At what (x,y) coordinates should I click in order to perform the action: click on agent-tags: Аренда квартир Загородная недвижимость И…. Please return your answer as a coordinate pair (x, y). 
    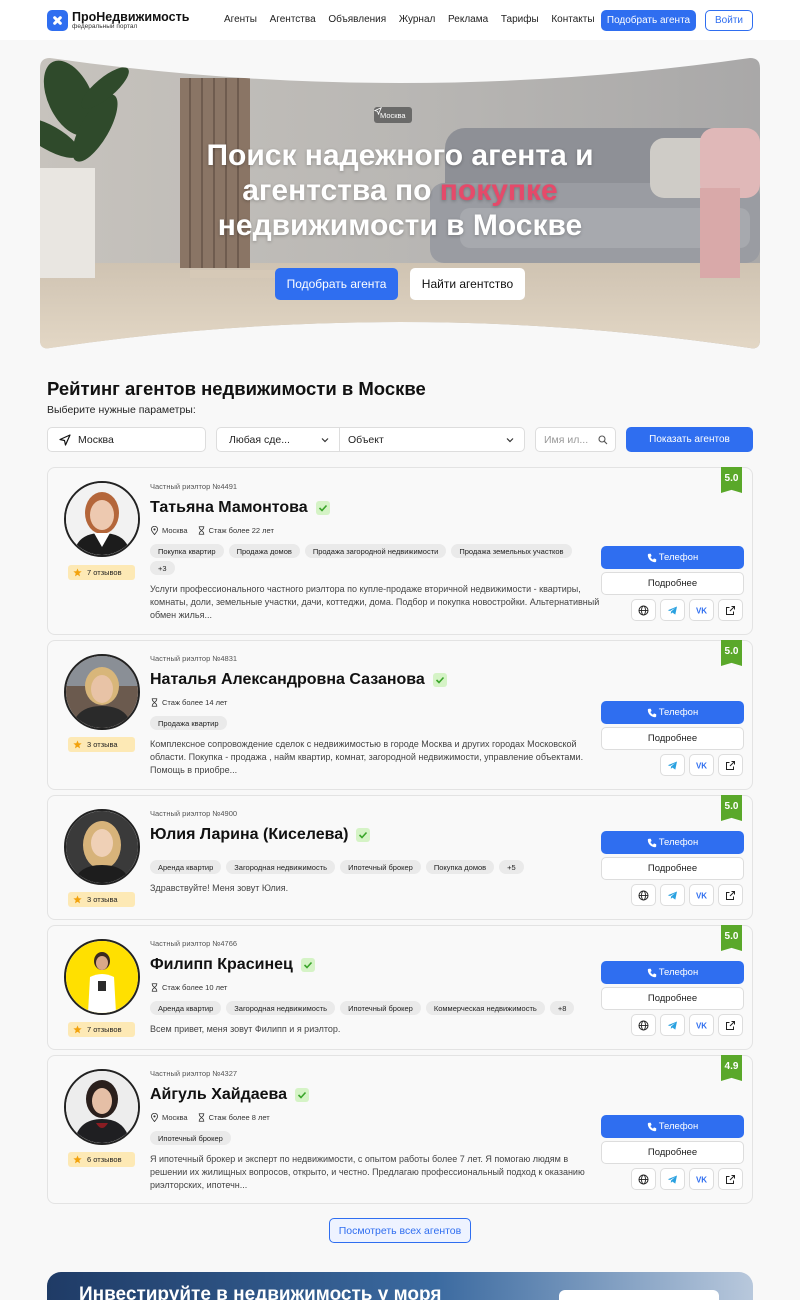
    Looking at the image, I should click on (377, 868).